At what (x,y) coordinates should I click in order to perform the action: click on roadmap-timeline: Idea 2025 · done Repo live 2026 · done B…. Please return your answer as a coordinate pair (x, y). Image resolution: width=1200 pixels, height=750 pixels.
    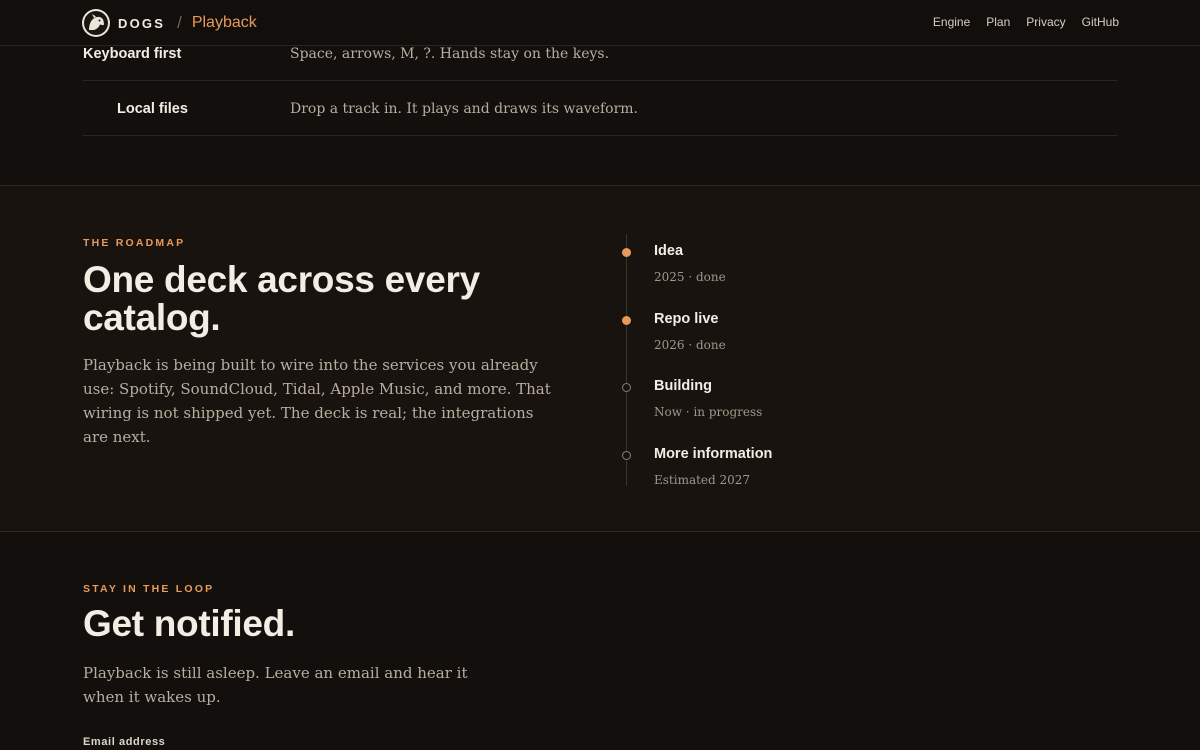
    Looking at the image, I should click on (820, 360).